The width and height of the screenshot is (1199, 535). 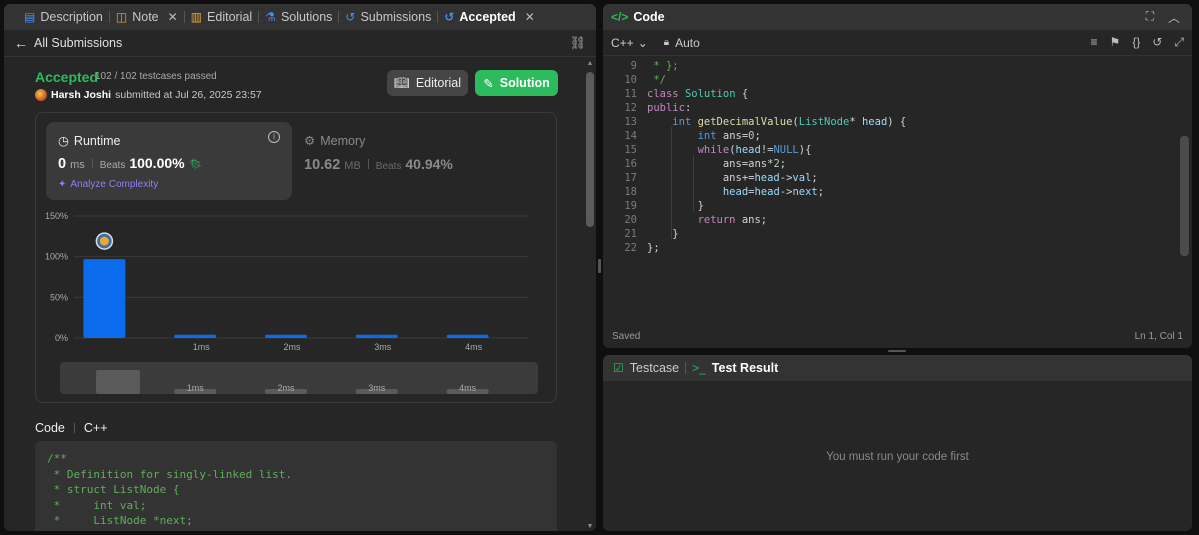 I want to click on editor-line: 21 }, so click(x=640, y=235).